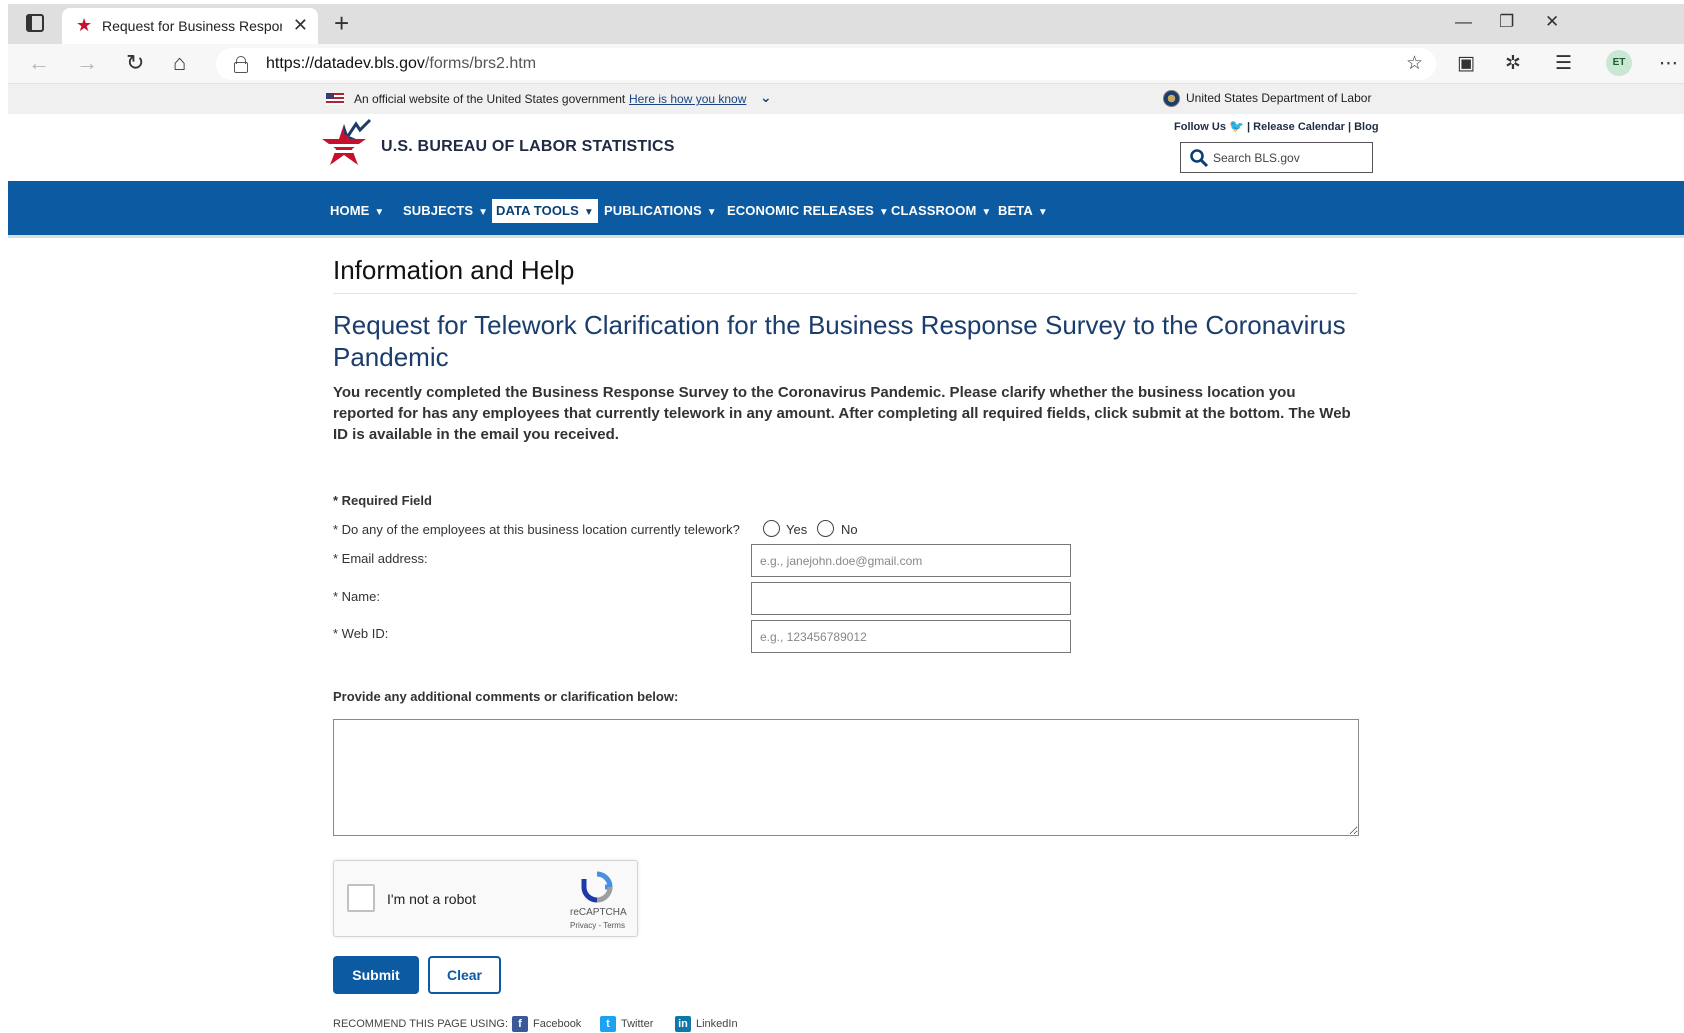  I want to click on nav-publications: PUBLICATIONS ▼, so click(660, 211).